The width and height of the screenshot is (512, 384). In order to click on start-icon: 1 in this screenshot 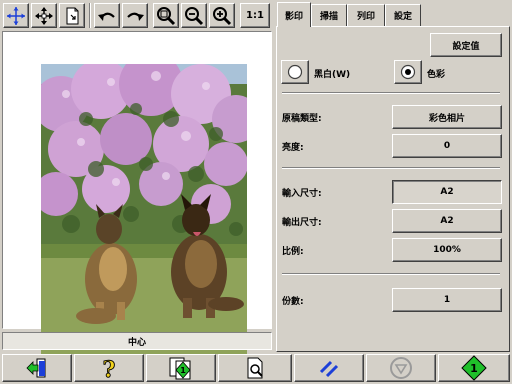, I will do `click(474, 368)`.